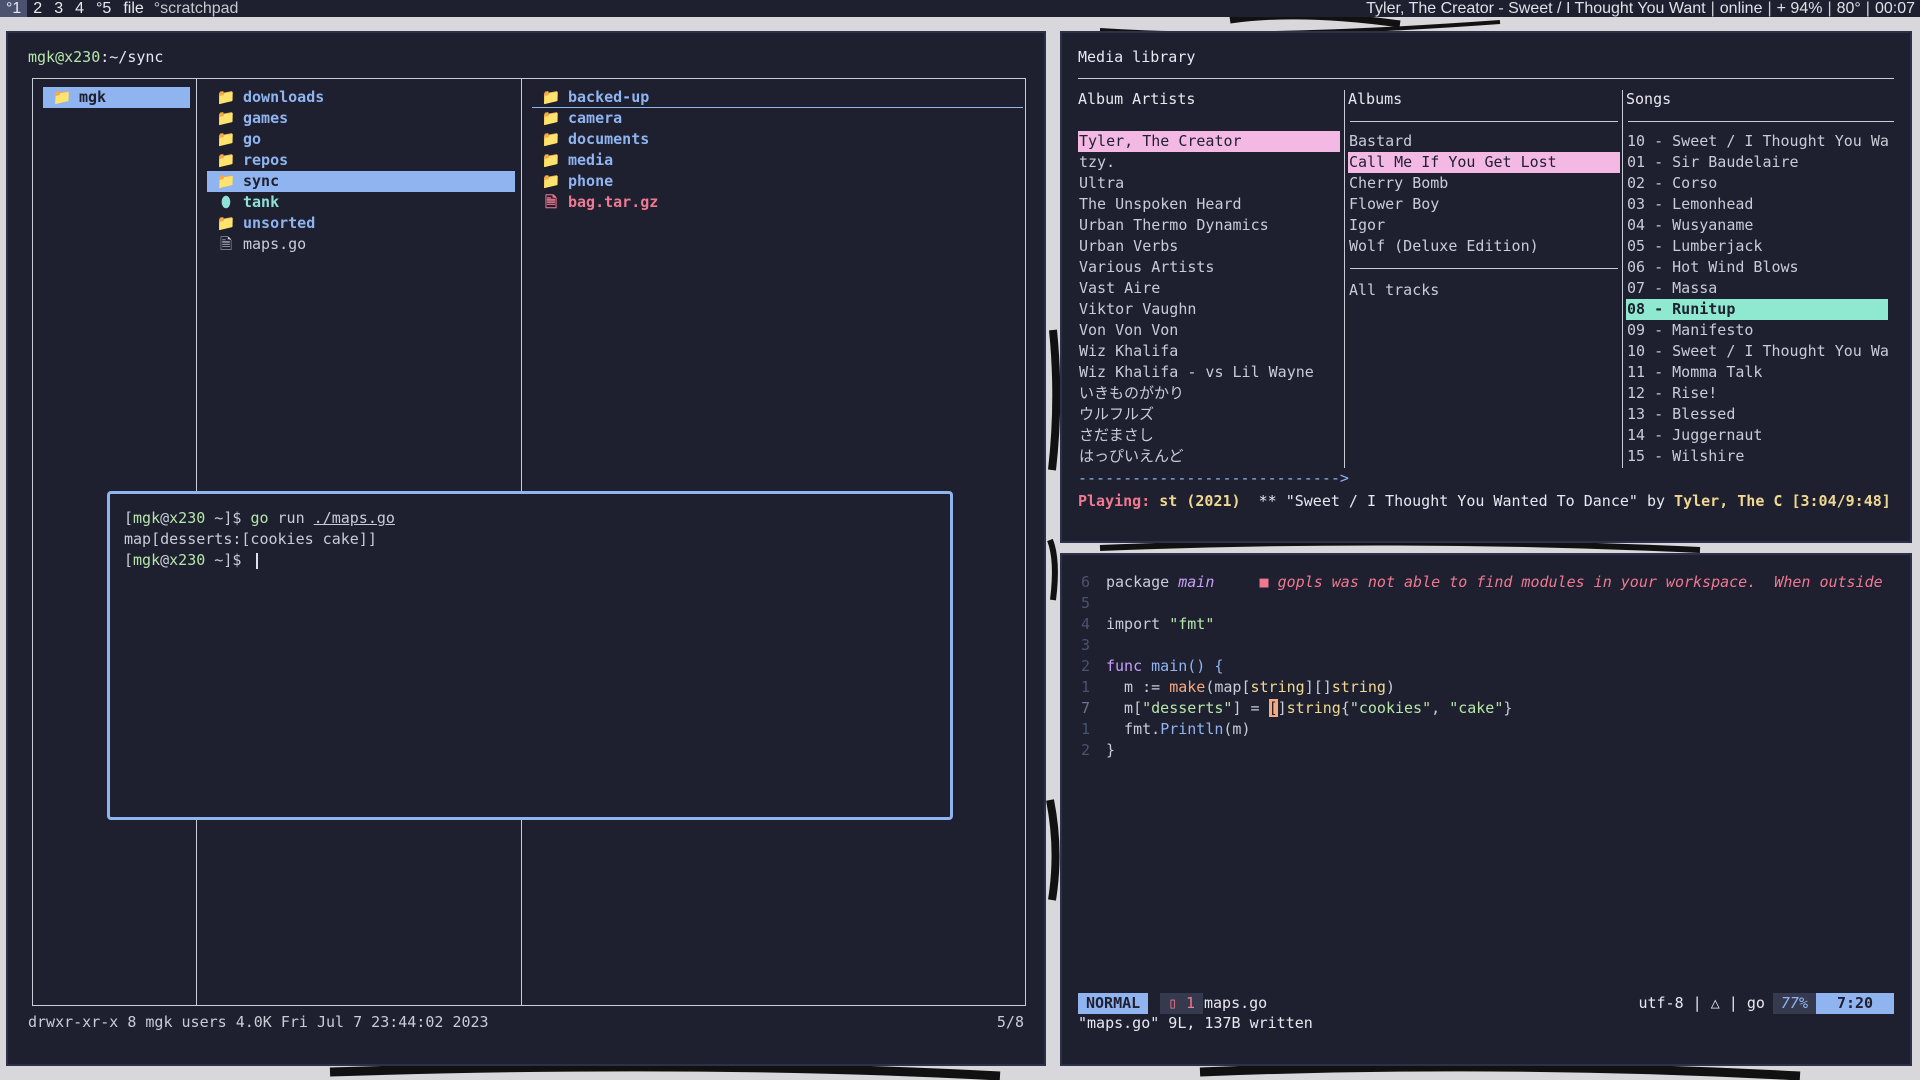 Image resolution: width=1920 pixels, height=1080 pixels. Describe the element at coordinates (1757, 246) in the screenshot. I see `song-item: 05 - Lumberjack` at that location.